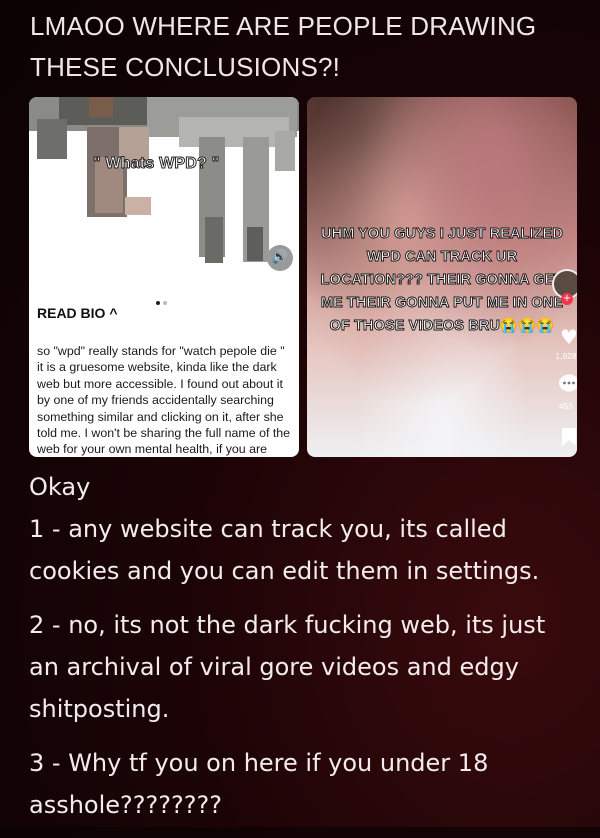 The image size is (600, 838). I want to click on speaker-icon: 🔊, so click(280, 258).